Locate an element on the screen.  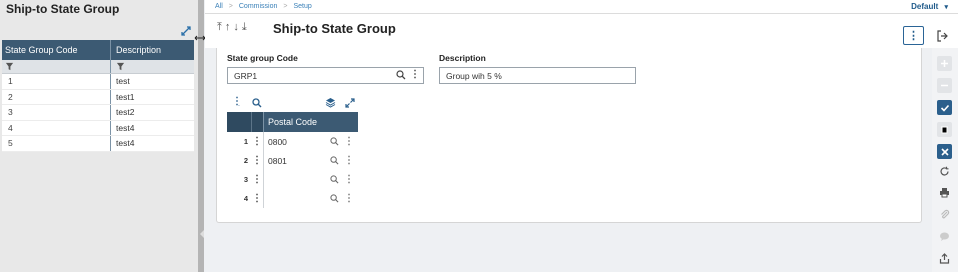
print-icon is located at coordinates (944, 193).